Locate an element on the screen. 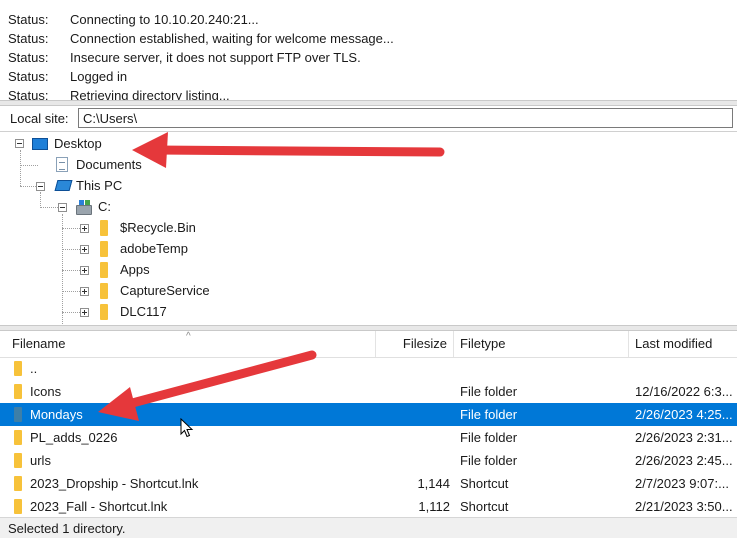  local-site-label: Local site: is located at coordinates (39, 118).